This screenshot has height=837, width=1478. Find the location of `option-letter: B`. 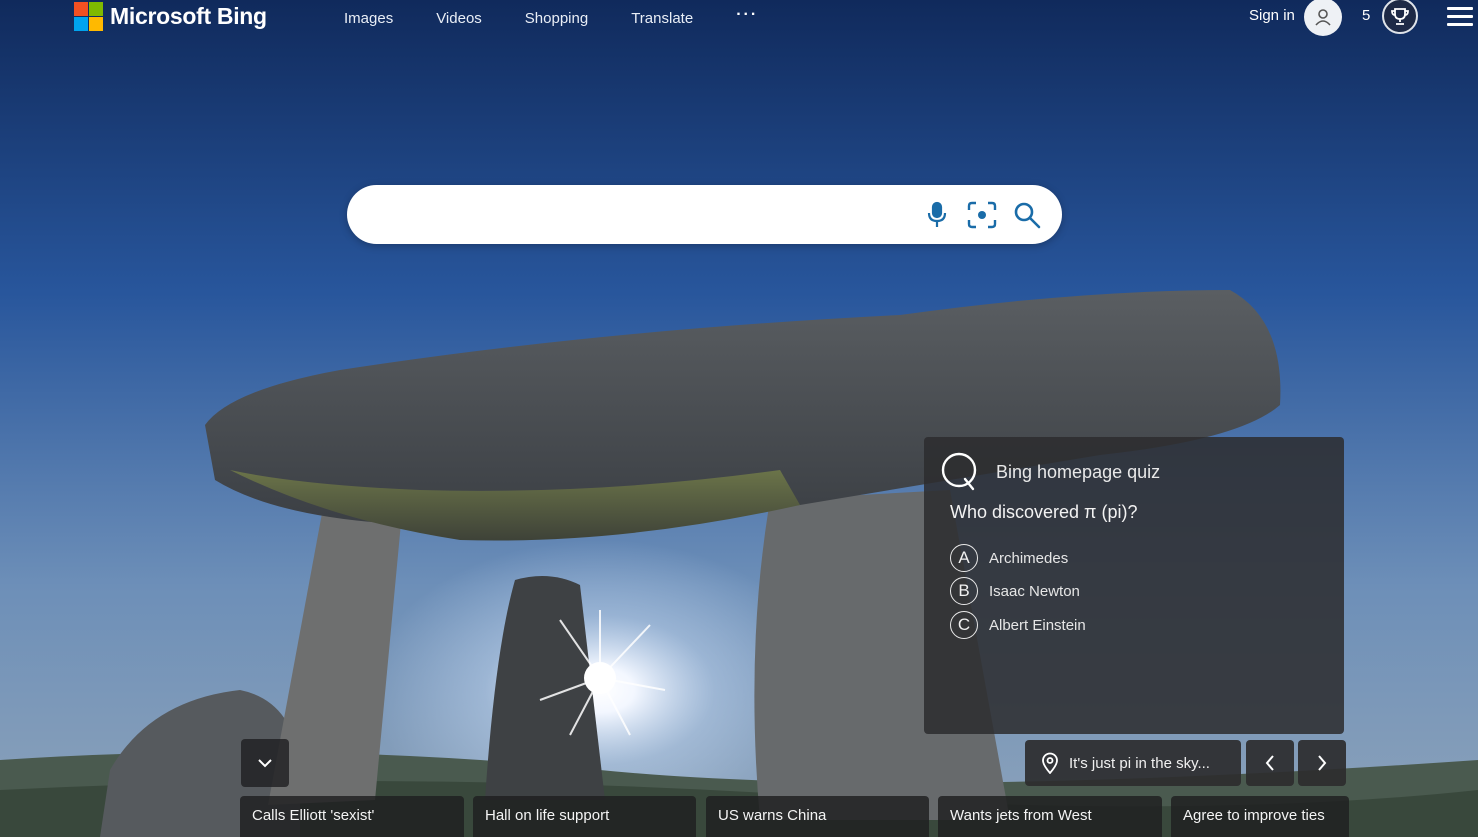

option-letter: B is located at coordinates (964, 591).